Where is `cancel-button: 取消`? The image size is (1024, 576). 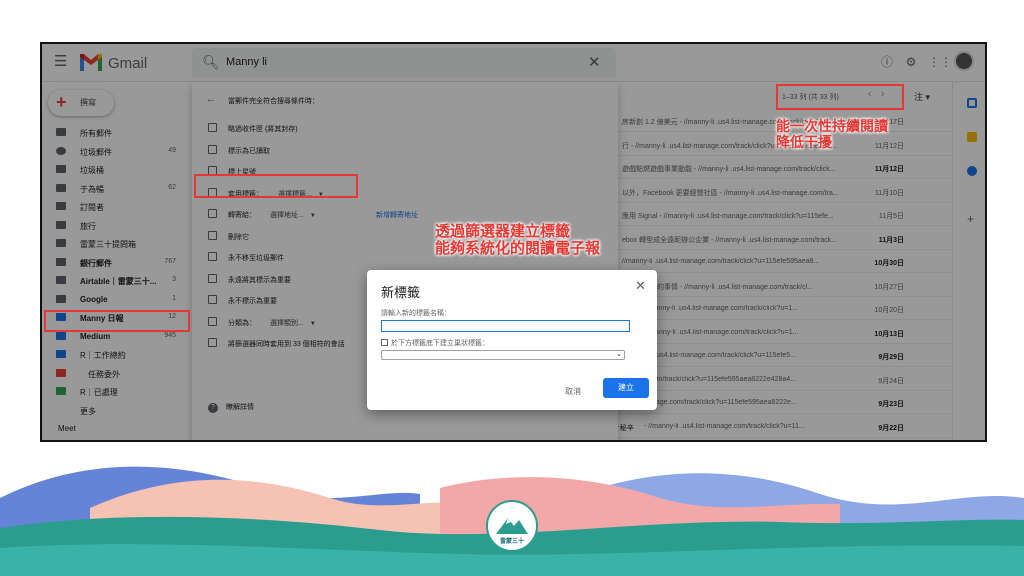 cancel-button: 取消 is located at coordinates (573, 391).